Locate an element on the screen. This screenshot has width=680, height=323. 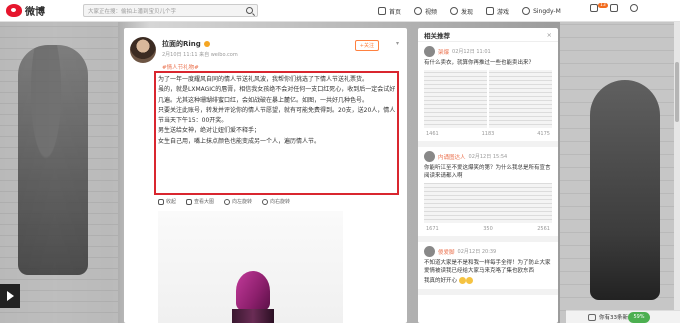
item-text: 有什么卖衣，就算你再推过一些也能卖出来？ is located at coordinates (479, 63).